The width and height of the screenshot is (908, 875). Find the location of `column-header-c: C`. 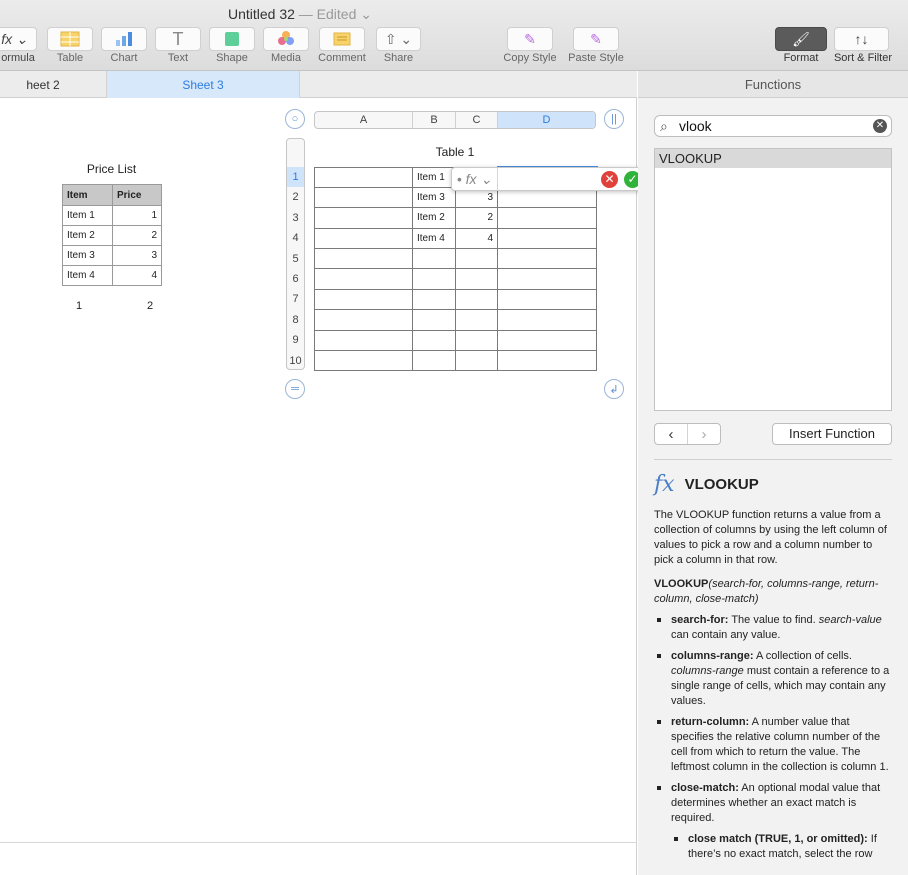

column-header-c: C is located at coordinates (477, 120).